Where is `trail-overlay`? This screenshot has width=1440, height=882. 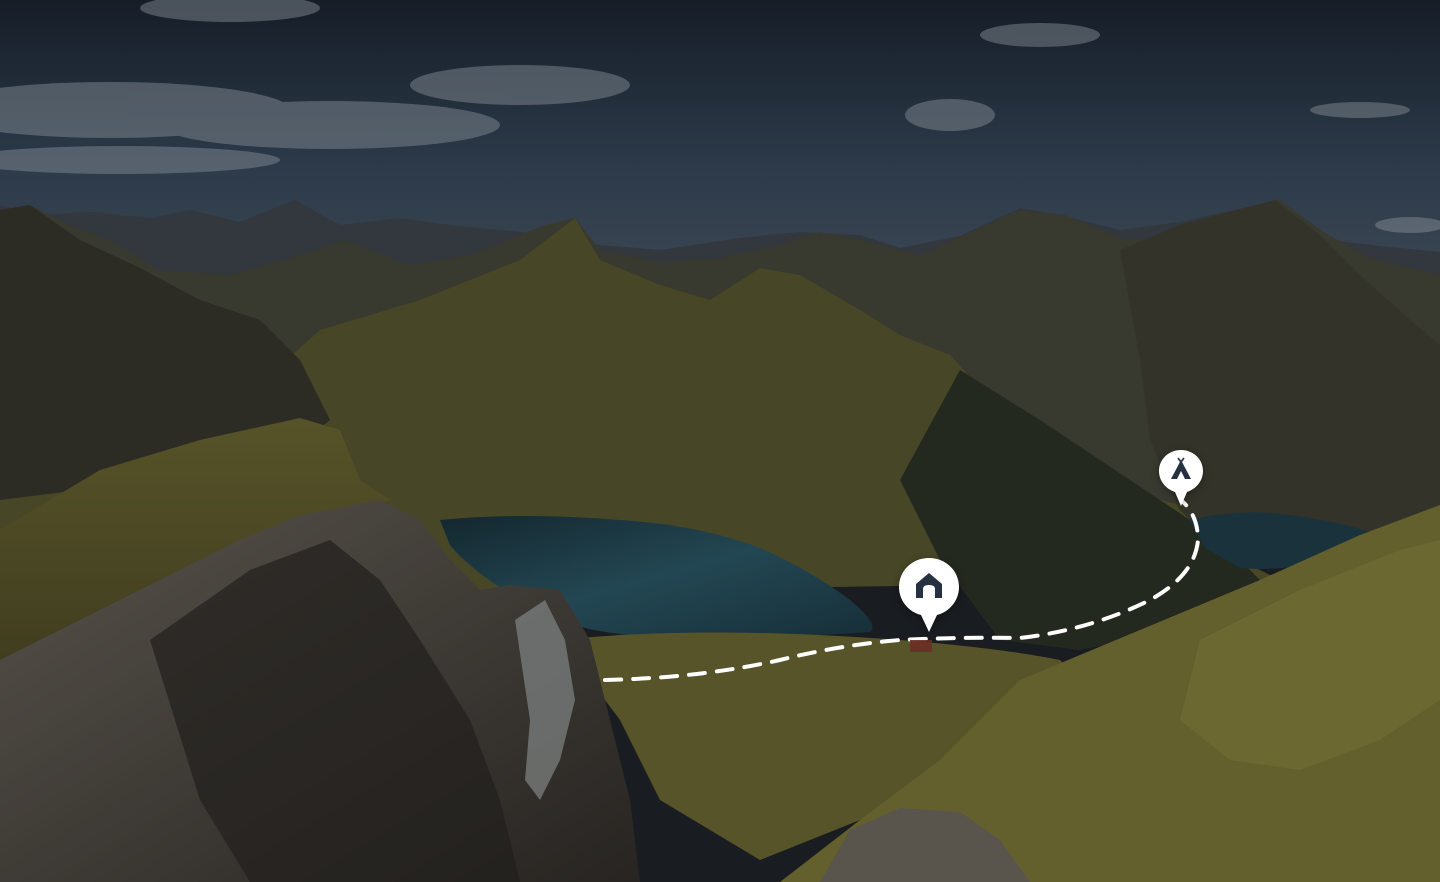 trail-overlay is located at coordinates (902, 590).